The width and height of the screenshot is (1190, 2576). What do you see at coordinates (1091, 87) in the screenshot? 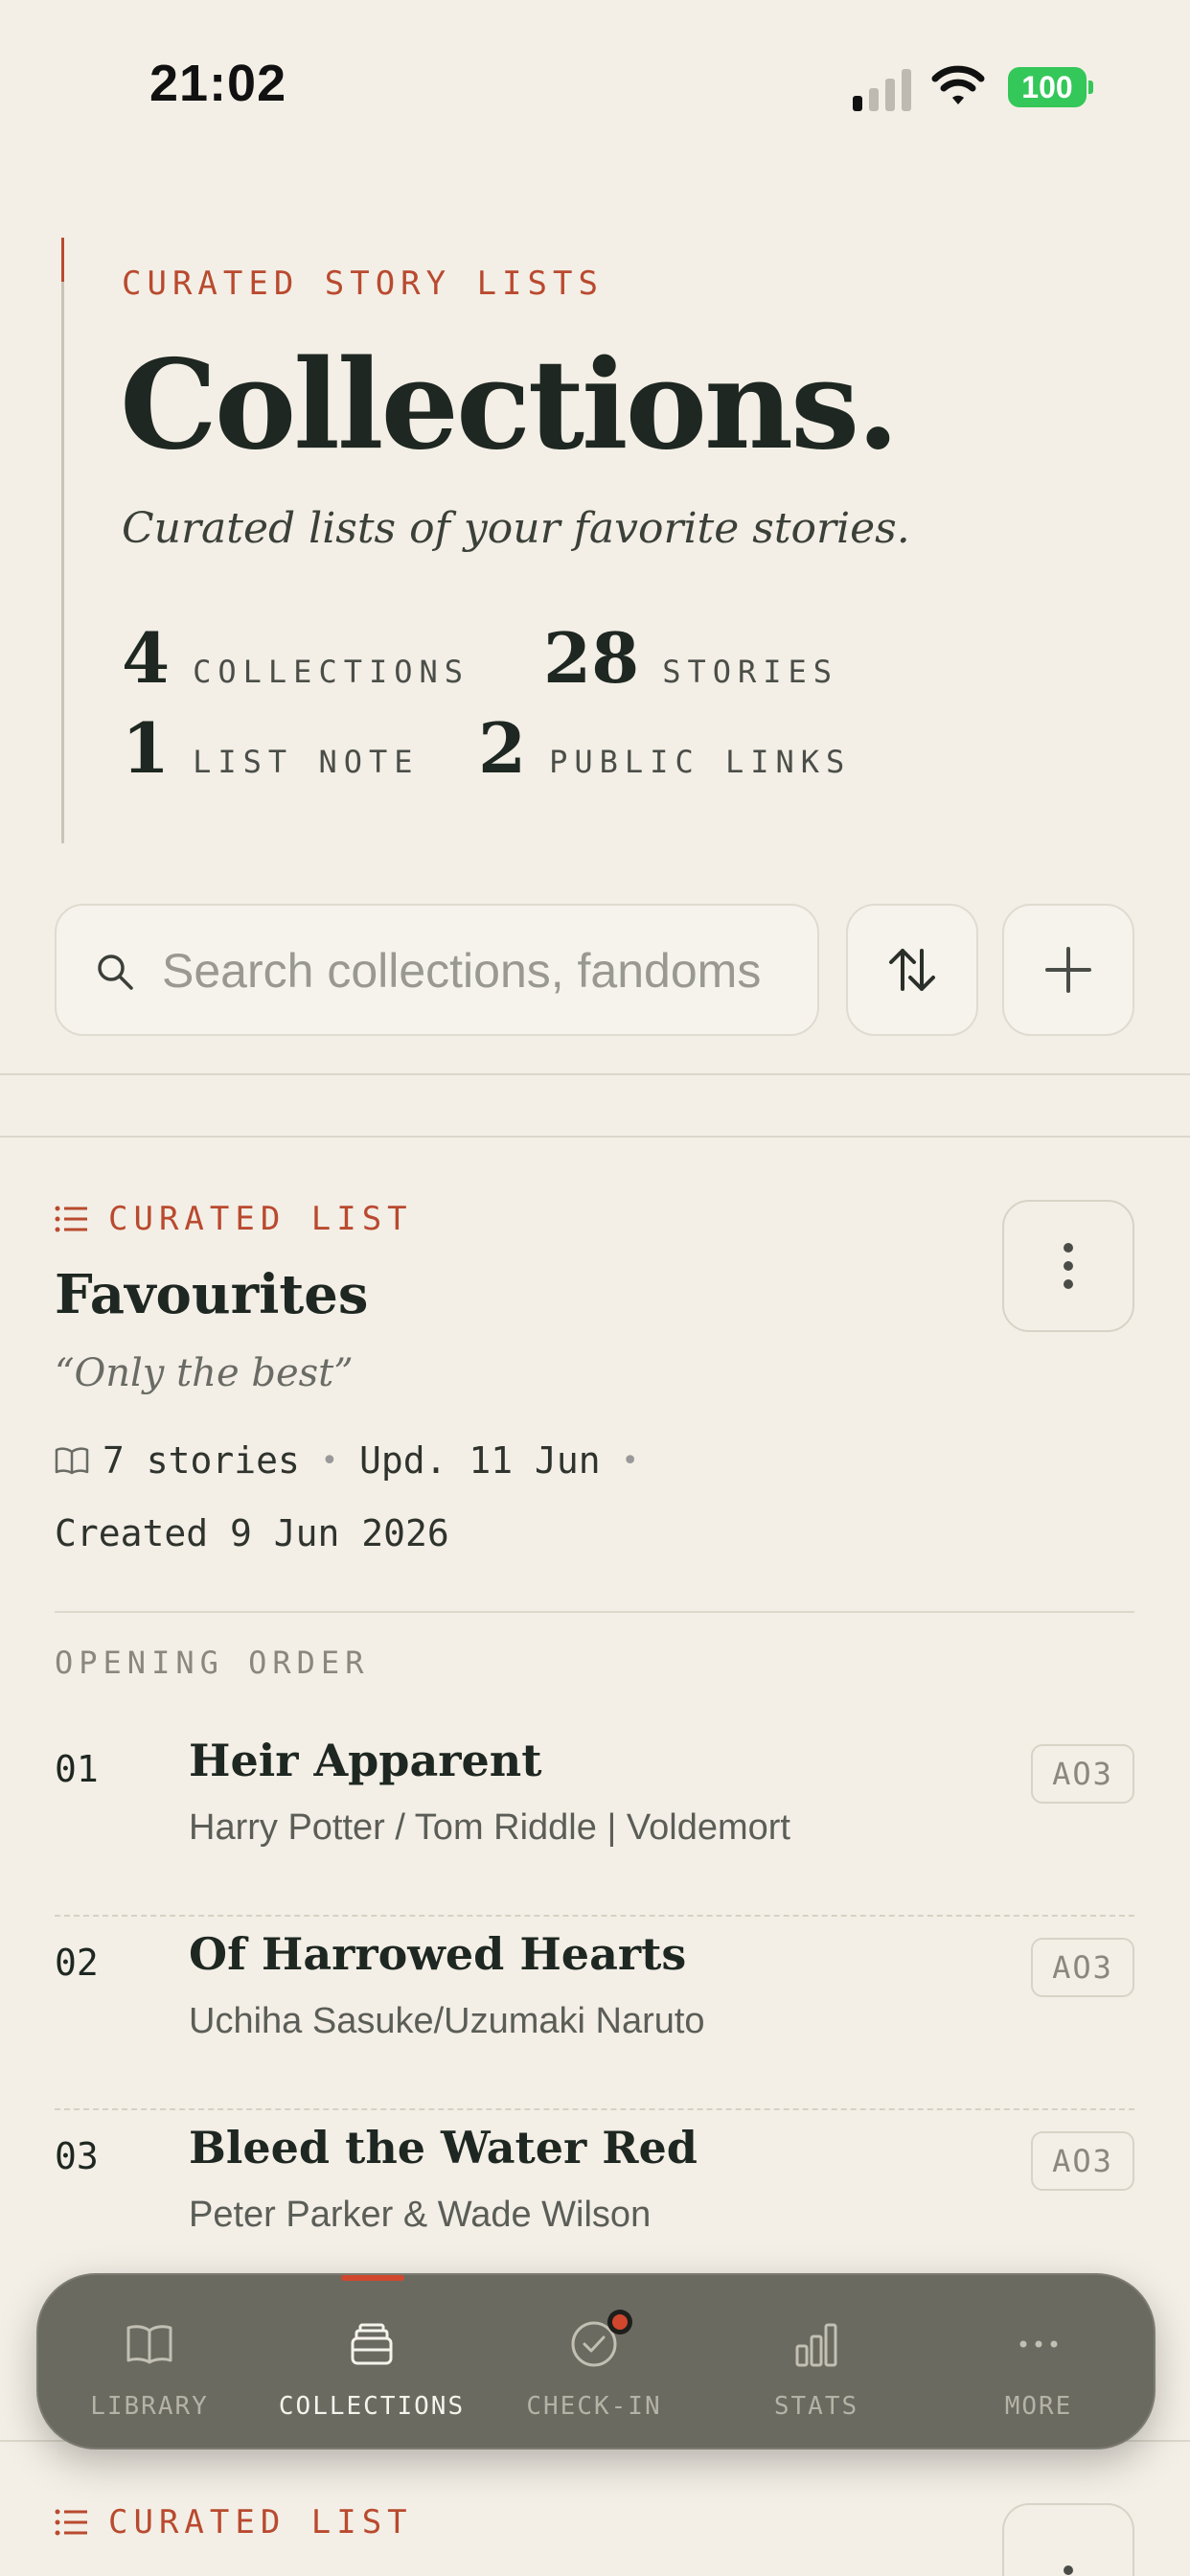
I see `battery-tip` at bounding box center [1091, 87].